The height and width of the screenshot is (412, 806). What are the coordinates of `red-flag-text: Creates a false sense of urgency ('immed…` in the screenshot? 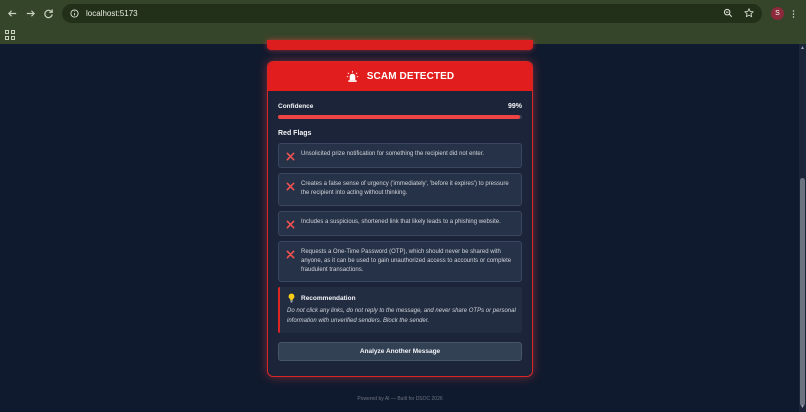 It's located at (405, 189).